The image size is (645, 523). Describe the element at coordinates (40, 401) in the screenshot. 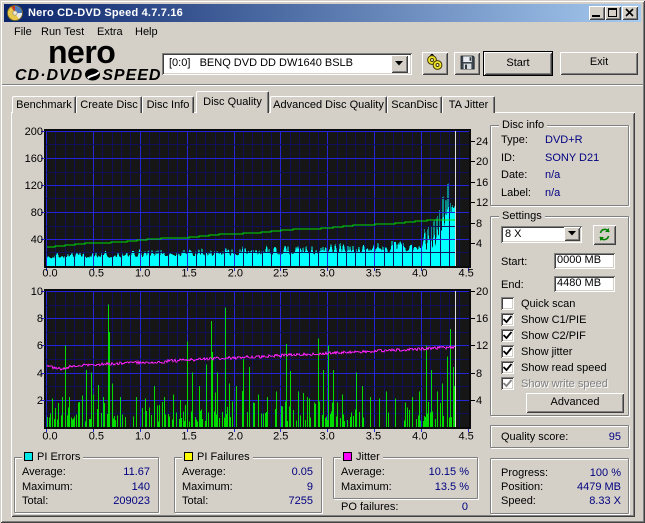

I see `svg-text: 2` at that location.